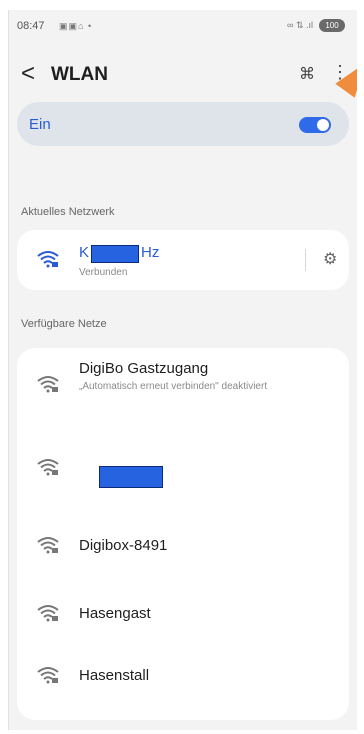 This screenshot has height=734, width=364. I want to click on wifi-switch, so click(315, 125).